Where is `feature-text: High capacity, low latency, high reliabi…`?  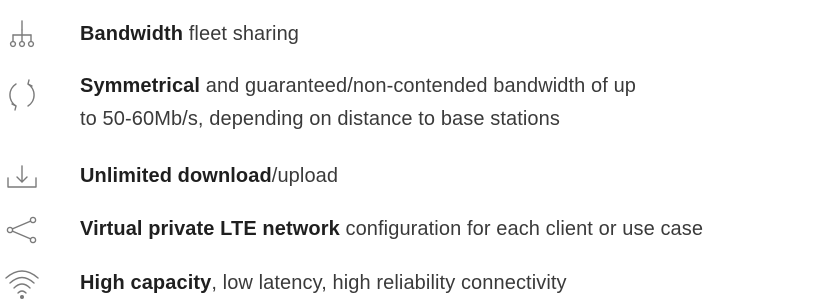 feature-text: High capacity, low latency, high reliabi… is located at coordinates (323, 283).